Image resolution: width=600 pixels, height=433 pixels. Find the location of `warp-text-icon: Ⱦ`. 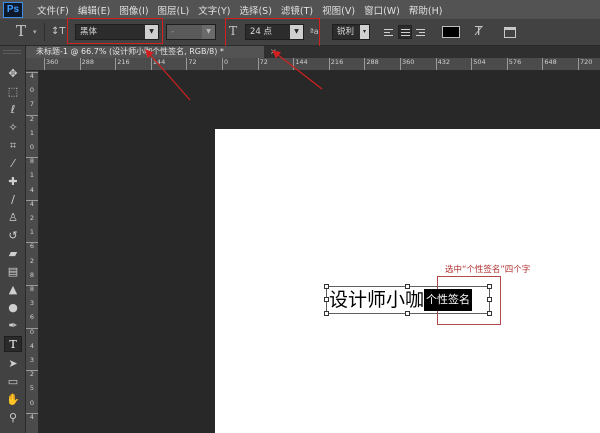

warp-text-icon: Ⱦ is located at coordinates (478, 31).